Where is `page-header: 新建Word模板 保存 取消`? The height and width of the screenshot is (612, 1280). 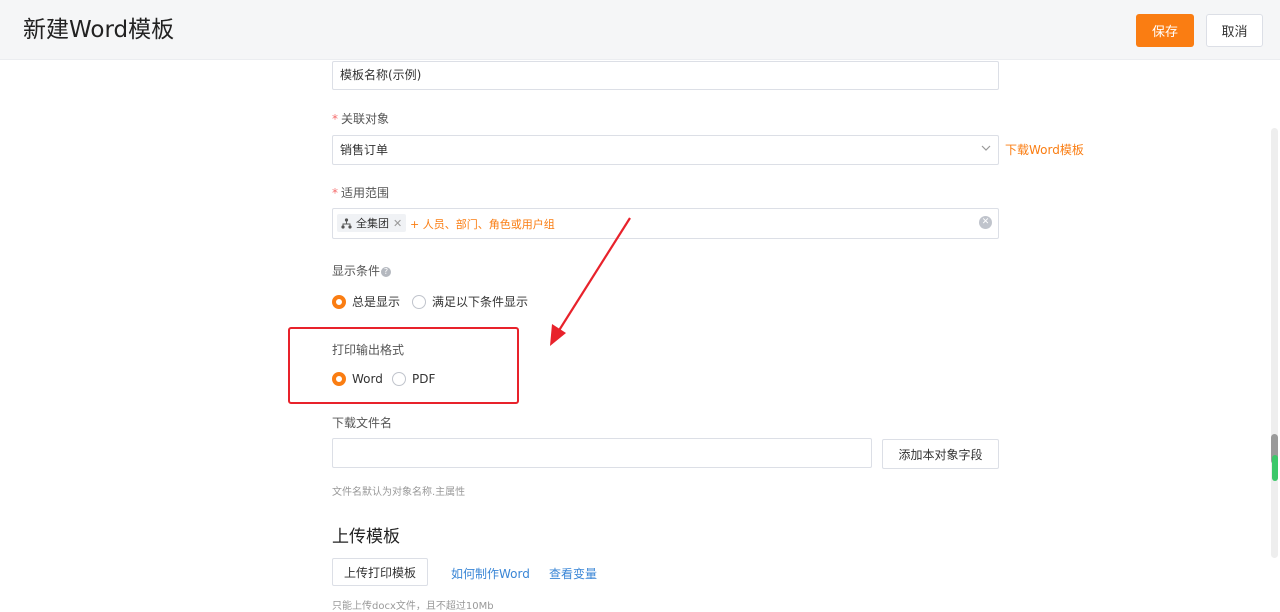
page-header: 新建Word模板 保存 取消 is located at coordinates (640, 30).